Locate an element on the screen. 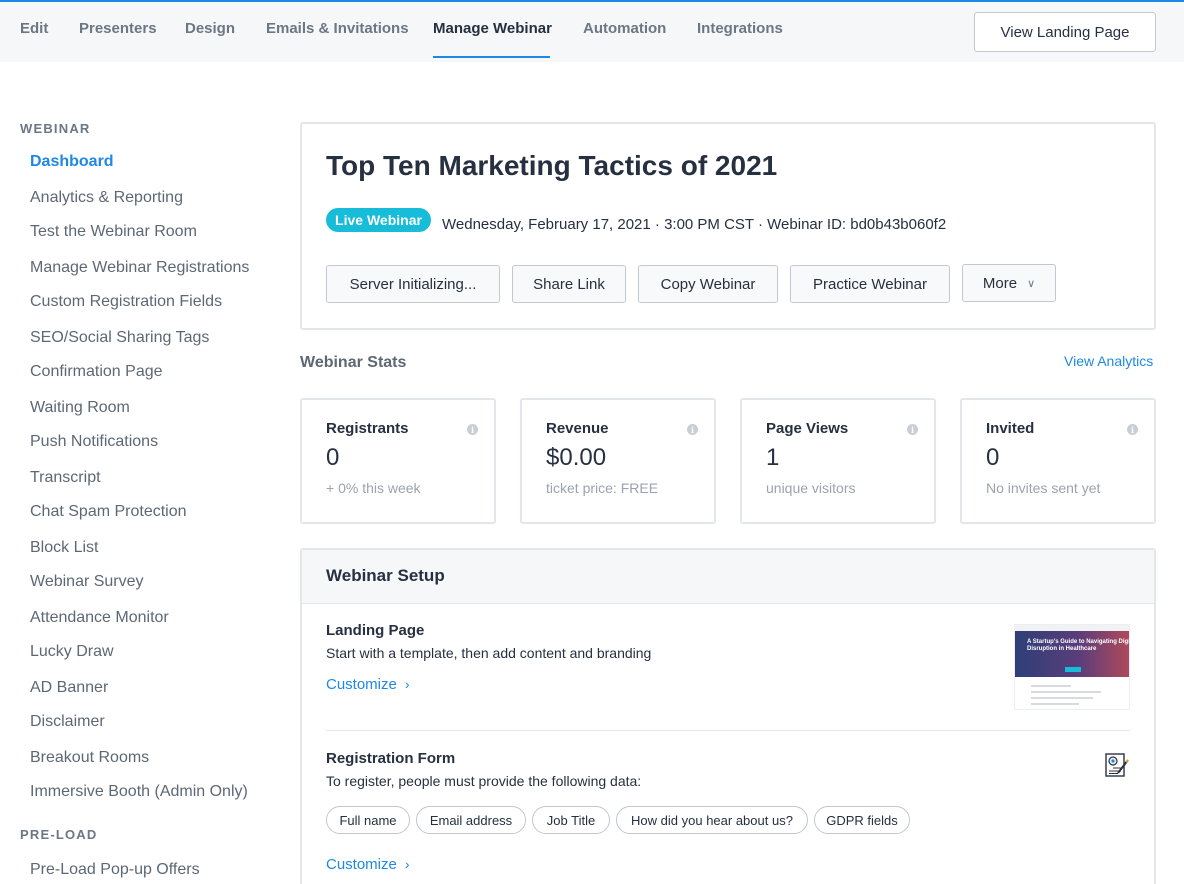 The image size is (1184, 884). stat-subtext: No invites sent yet is located at coordinates (1043, 488).